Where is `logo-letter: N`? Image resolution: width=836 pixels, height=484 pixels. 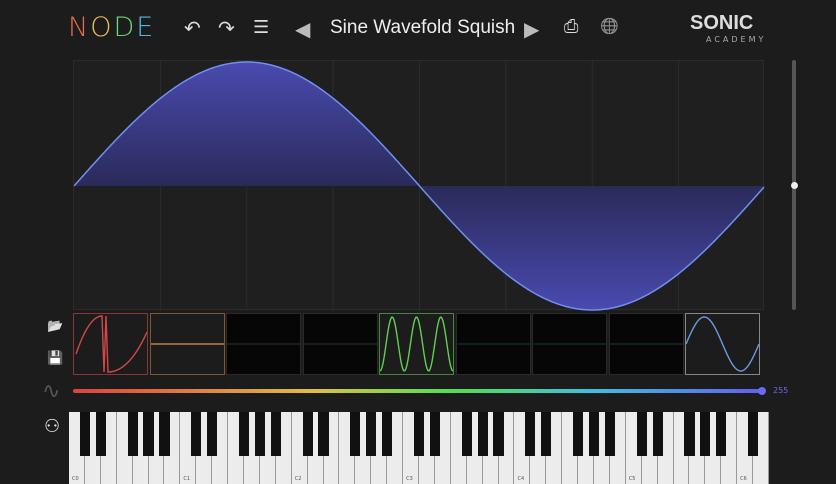
logo-letter: N is located at coordinates (79, 27).